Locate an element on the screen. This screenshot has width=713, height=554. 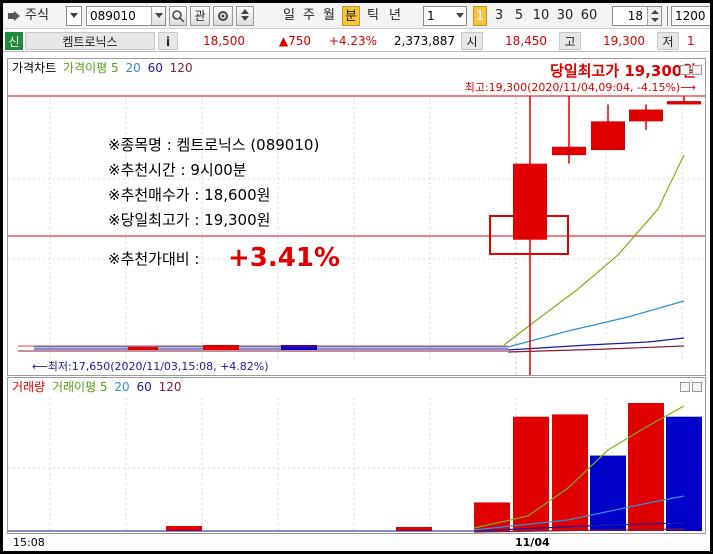
quick-interval-1: 1 is located at coordinates (480, 16).